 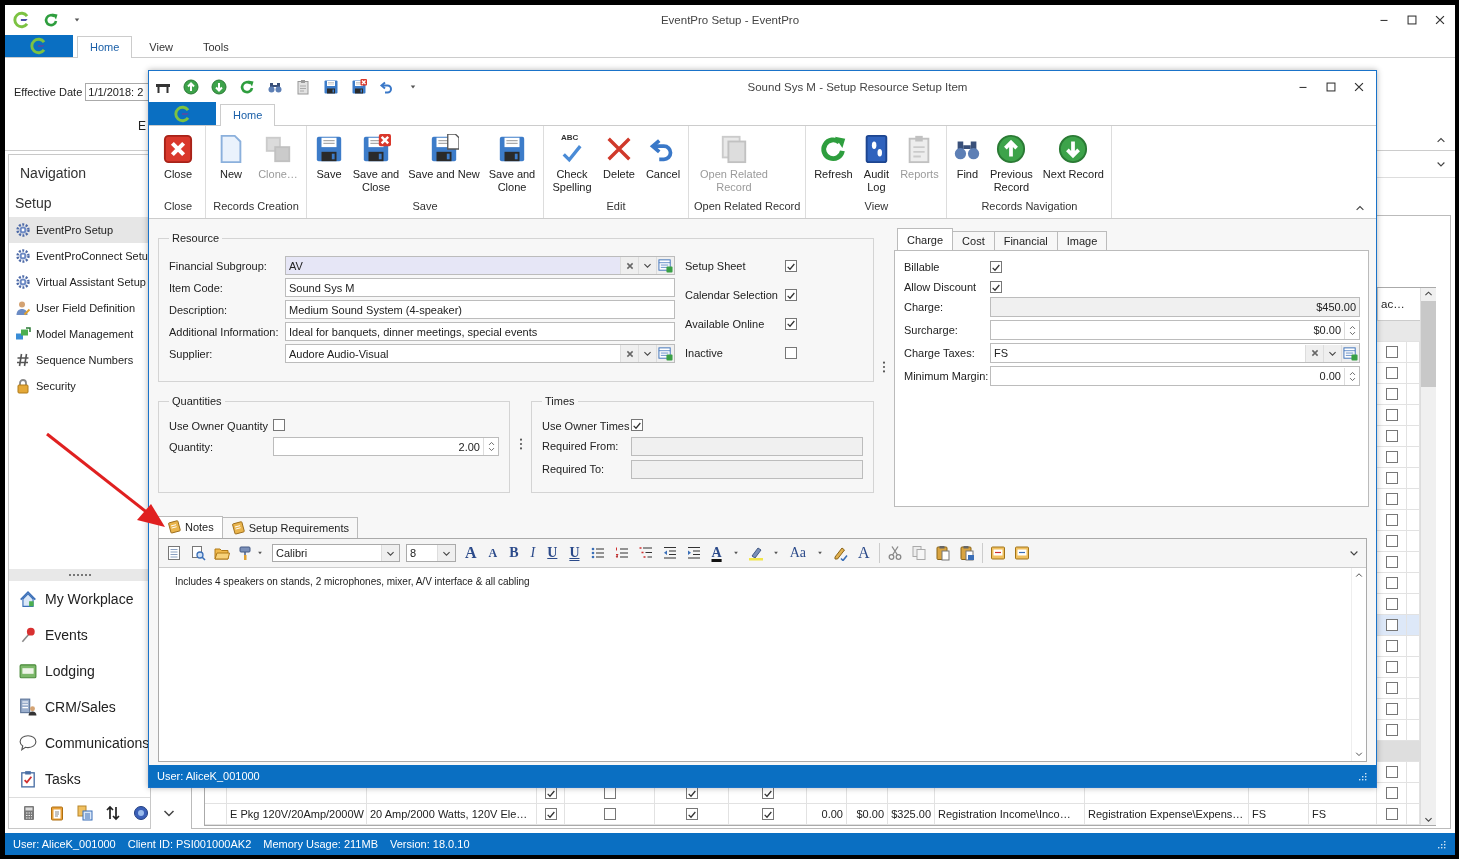 What do you see at coordinates (663, 166) in the screenshot?
I see `cancel-button: Cancel` at bounding box center [663, 166].